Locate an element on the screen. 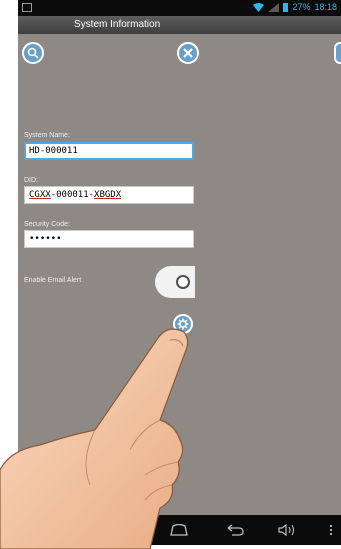 This screenshot has height=549, width=341. volume-button is located at coordinates (287, 530).